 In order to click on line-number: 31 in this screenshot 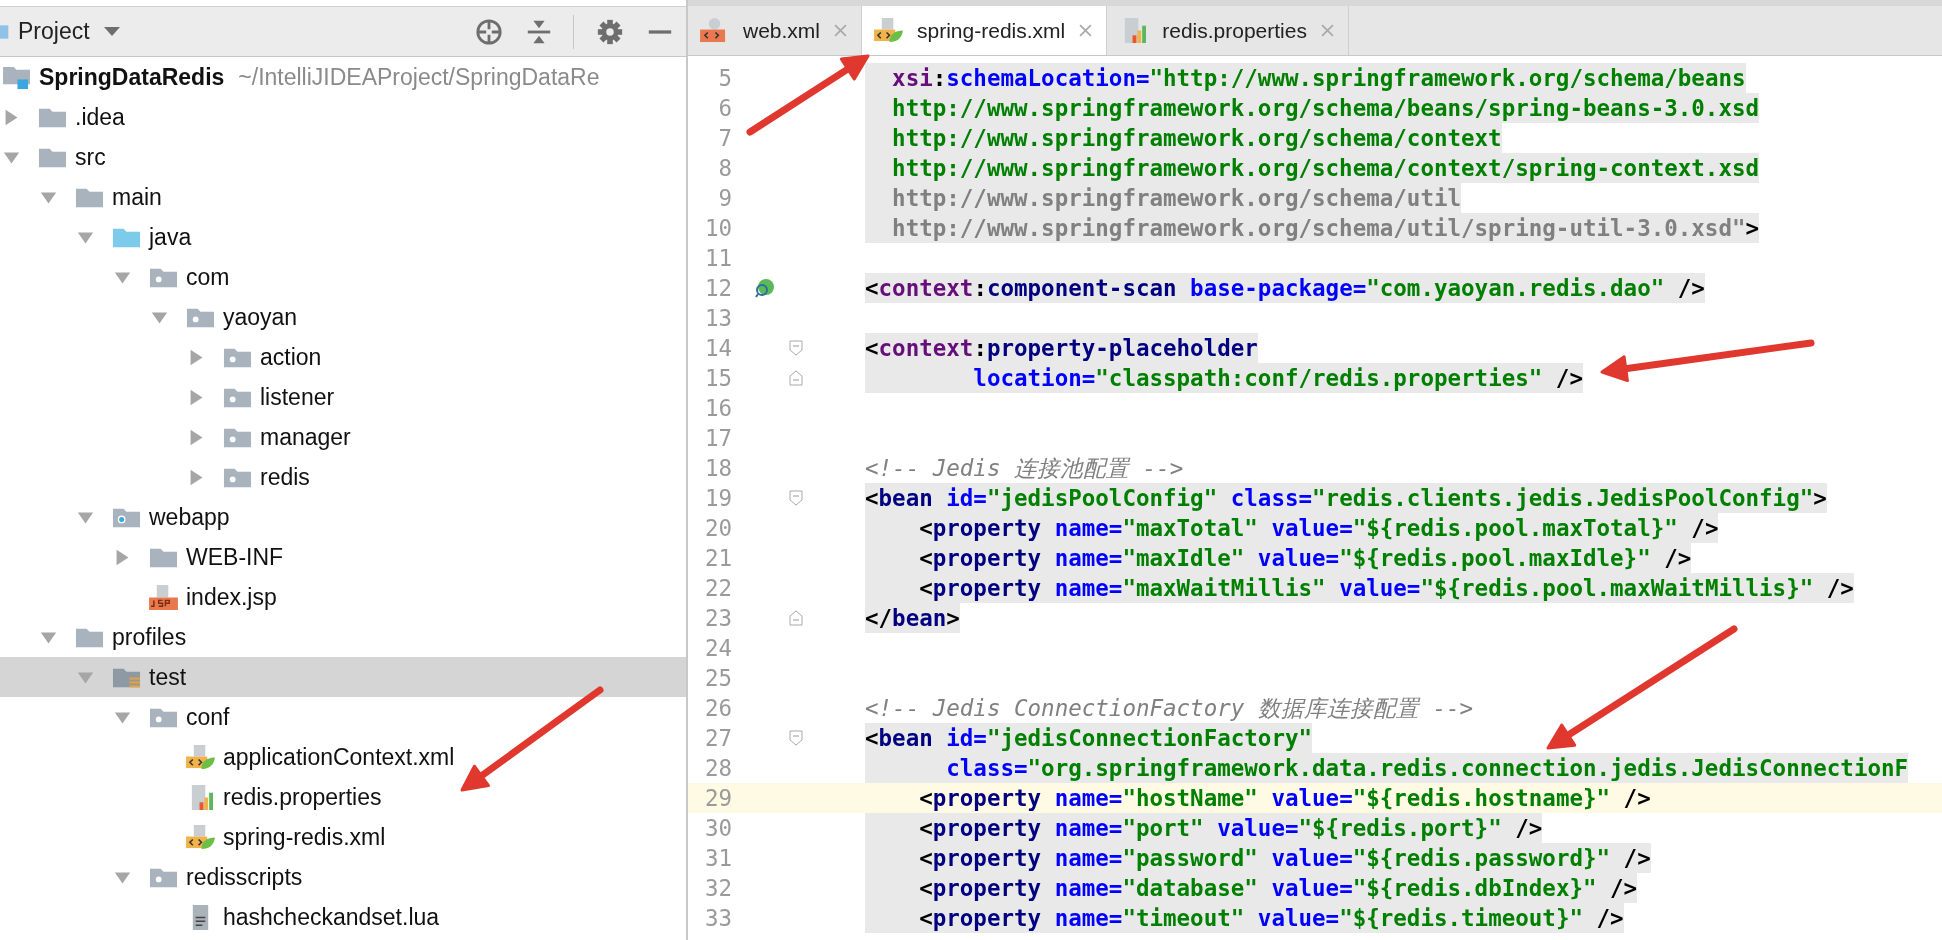, I will do `click(717, 858)`.